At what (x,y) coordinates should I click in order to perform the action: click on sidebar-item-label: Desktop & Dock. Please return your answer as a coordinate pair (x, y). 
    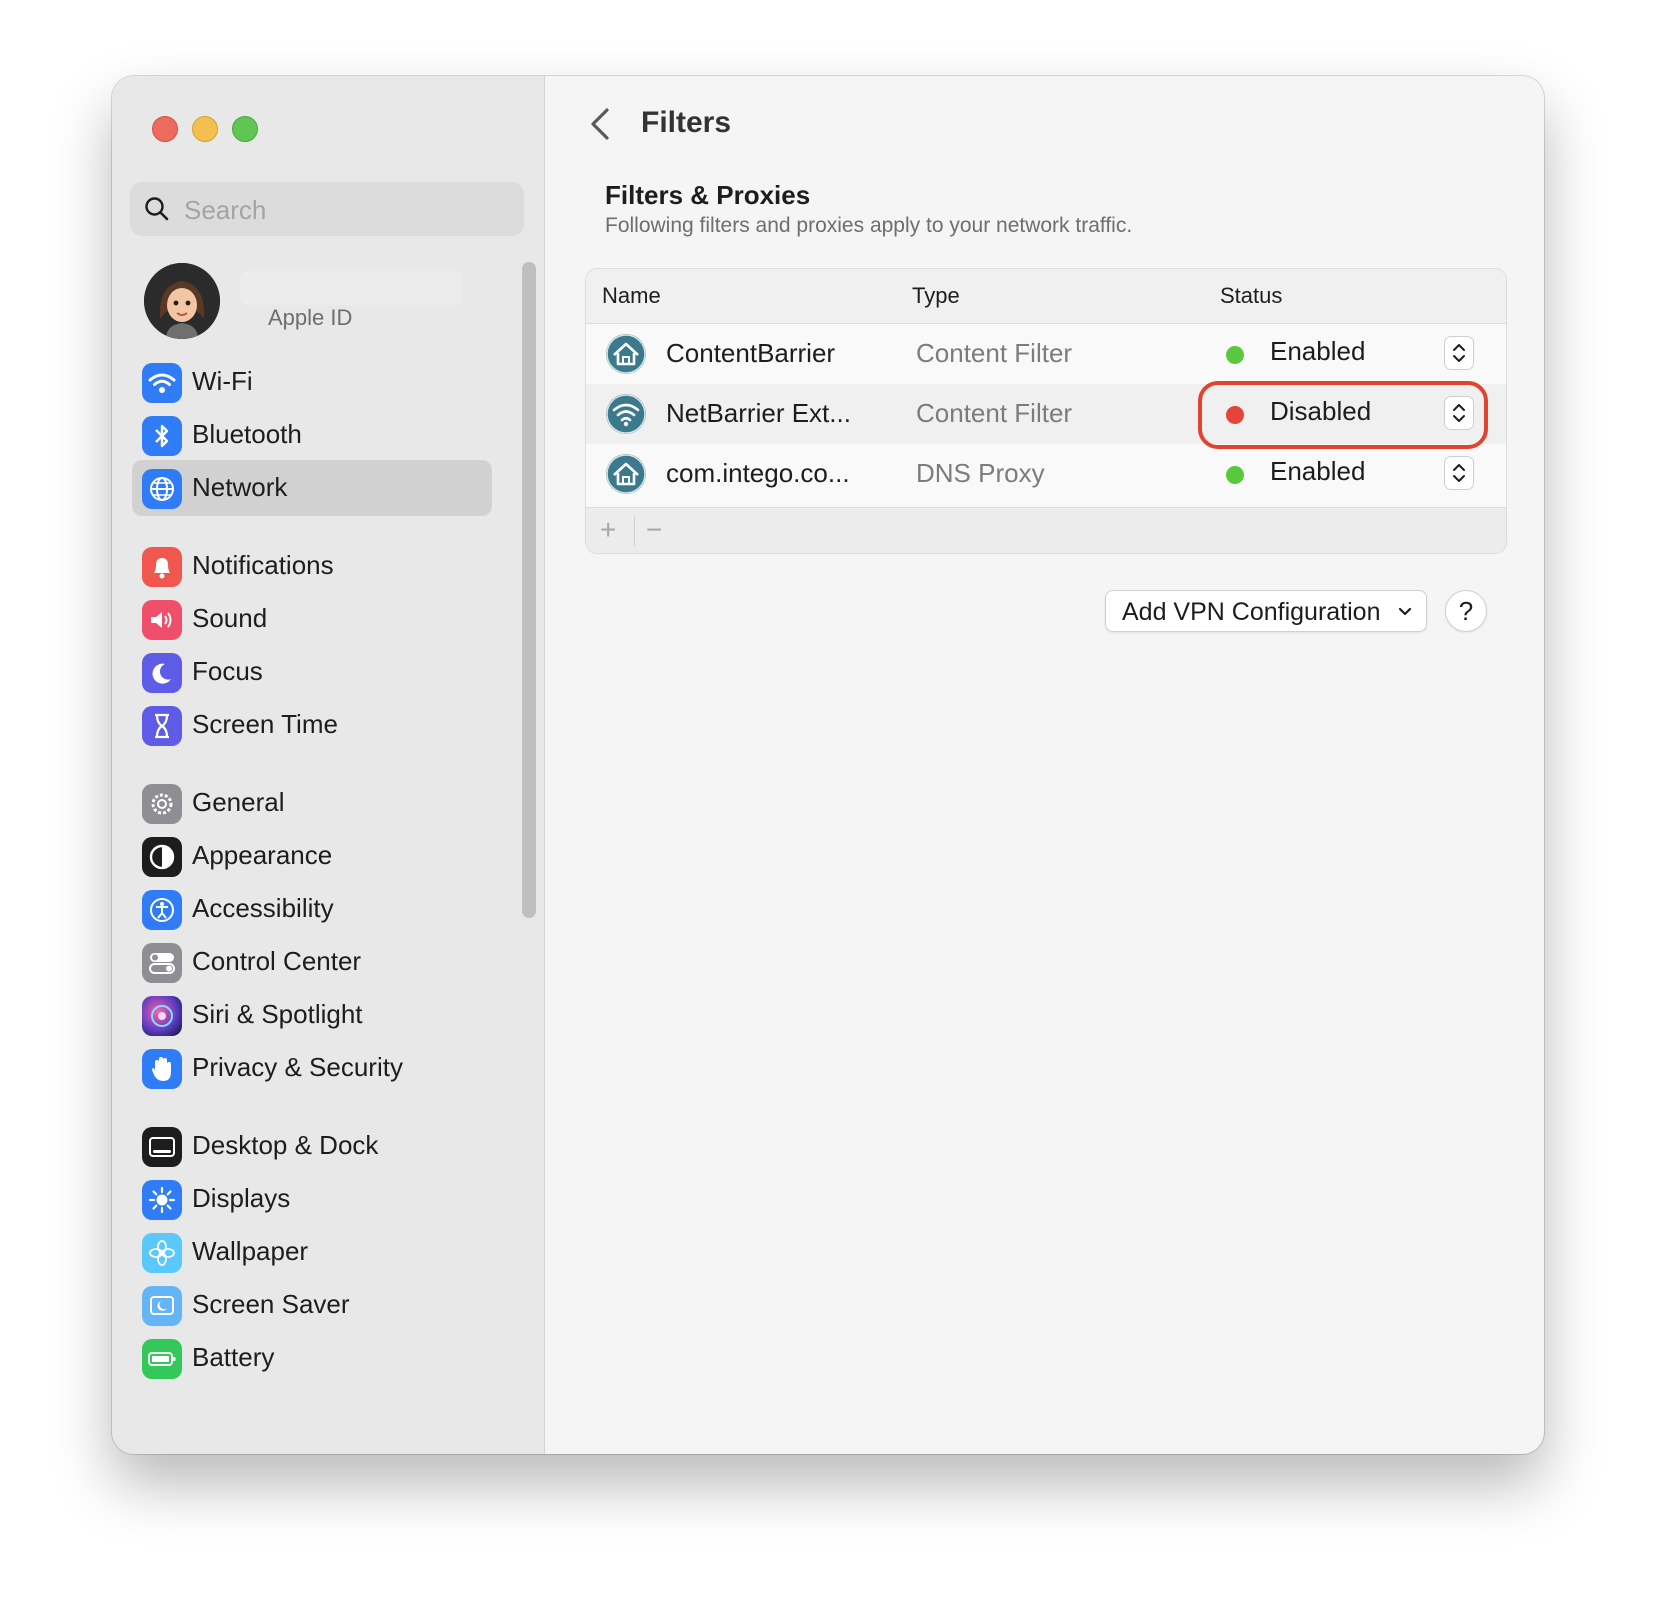
    Looking at the image, I should click on (285, 1145).